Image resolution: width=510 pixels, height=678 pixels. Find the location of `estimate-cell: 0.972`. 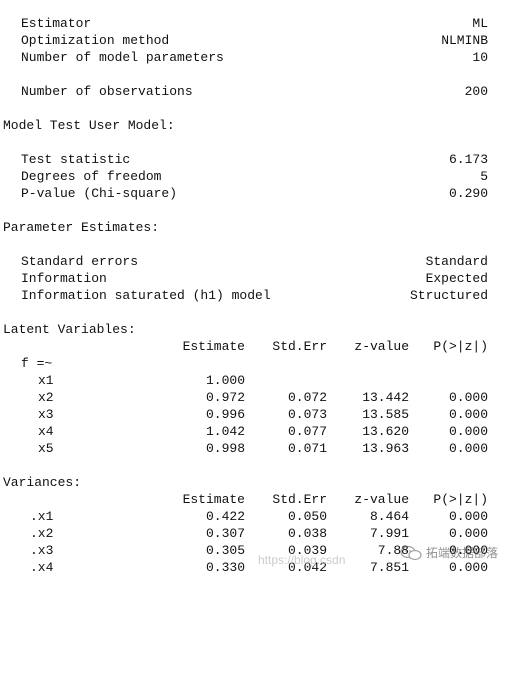

estimate-cell: 0.972 is located at coordinates (225, 397).